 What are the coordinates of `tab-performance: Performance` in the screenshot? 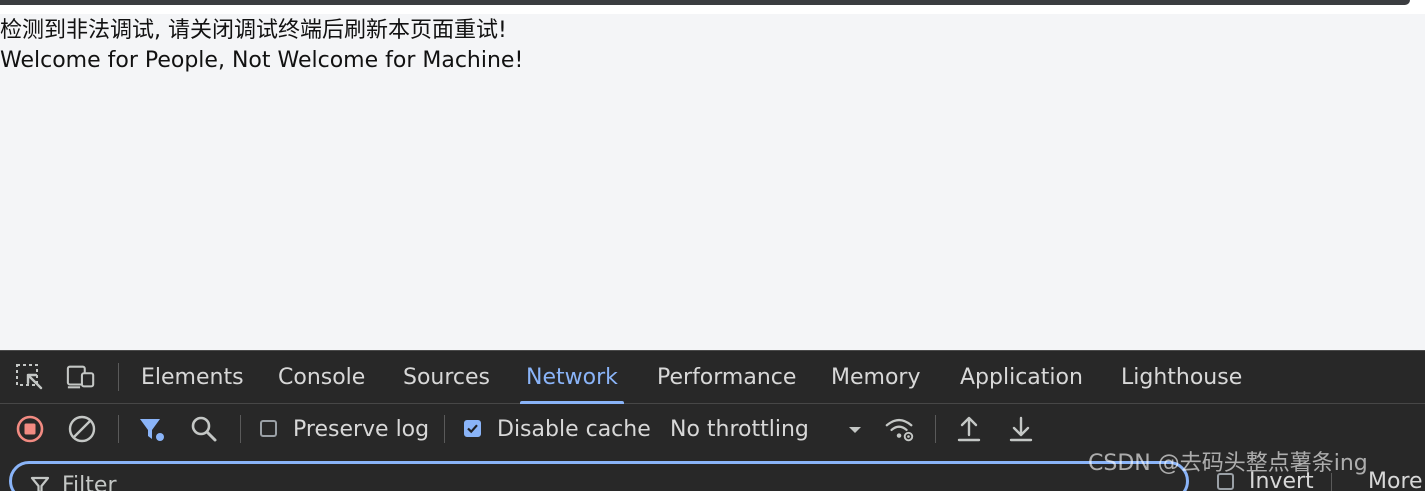 It's located at (726, 377).